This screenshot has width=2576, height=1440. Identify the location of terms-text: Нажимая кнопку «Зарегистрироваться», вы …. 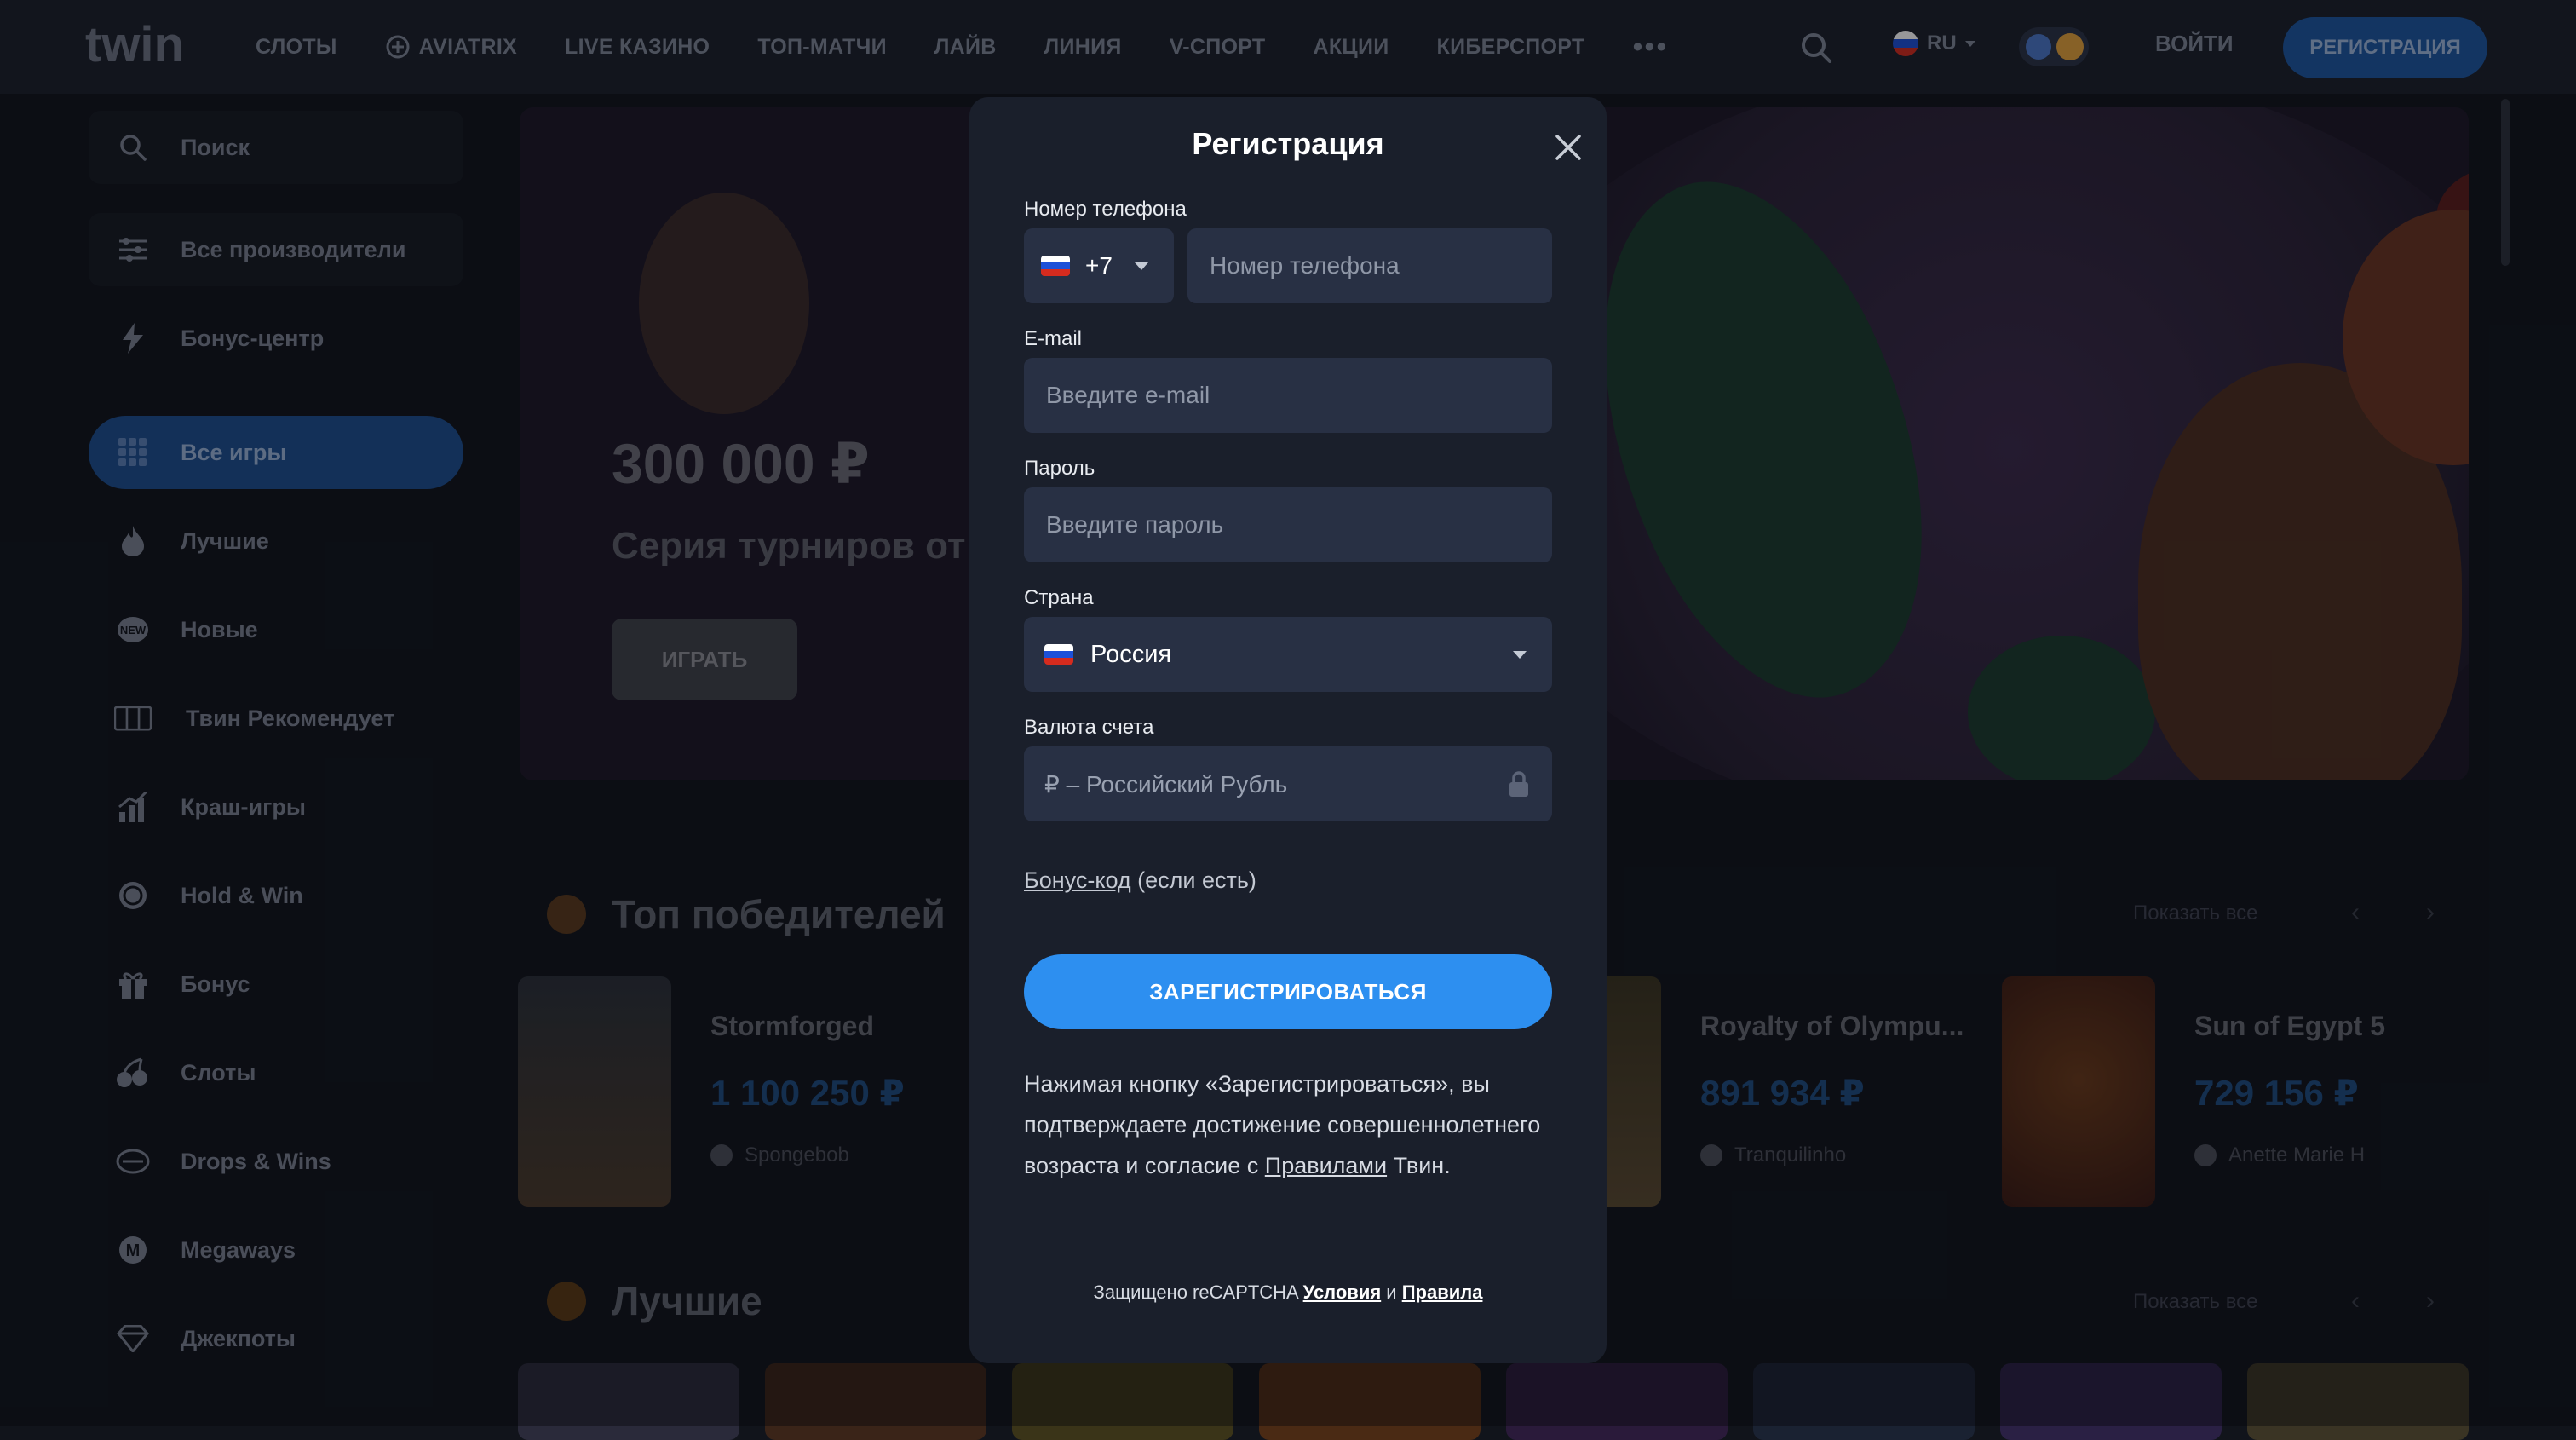
(1283, 1125).